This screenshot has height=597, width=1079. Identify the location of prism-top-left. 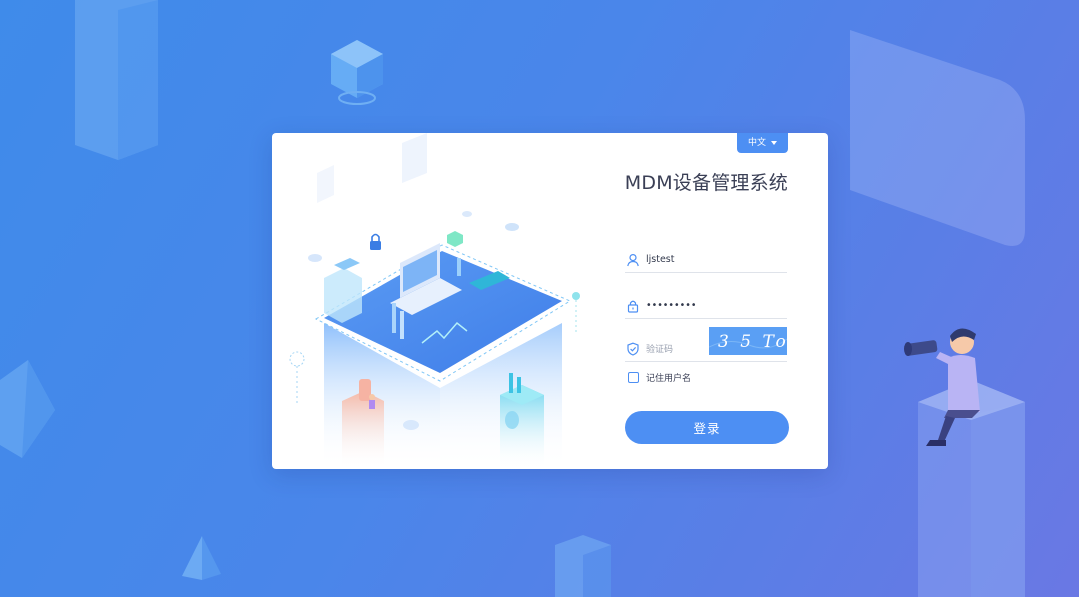
(116, 80).